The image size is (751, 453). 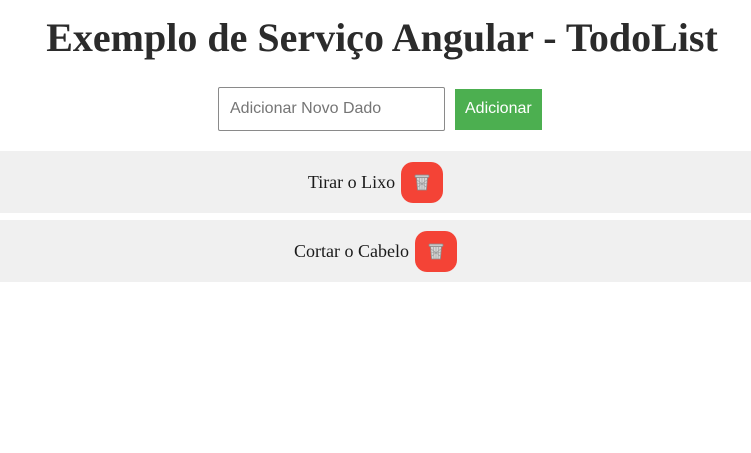 What do you see at coordinates (382, 37) in the screenshot?
I see `page-title: Exemplo de Serviço Angular - TodoList` at bounding box center [382, 37].